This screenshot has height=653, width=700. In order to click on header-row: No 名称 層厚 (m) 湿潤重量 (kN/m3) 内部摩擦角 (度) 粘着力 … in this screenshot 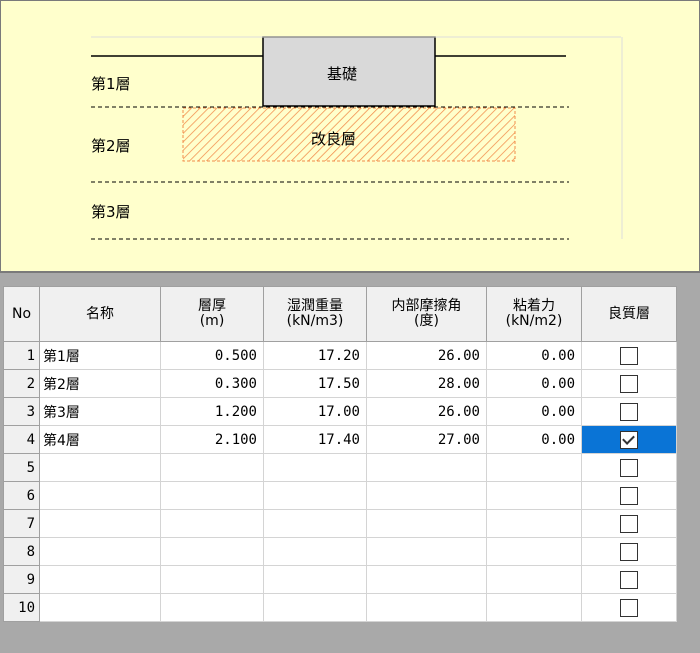, I will do `click(340, 314)`.